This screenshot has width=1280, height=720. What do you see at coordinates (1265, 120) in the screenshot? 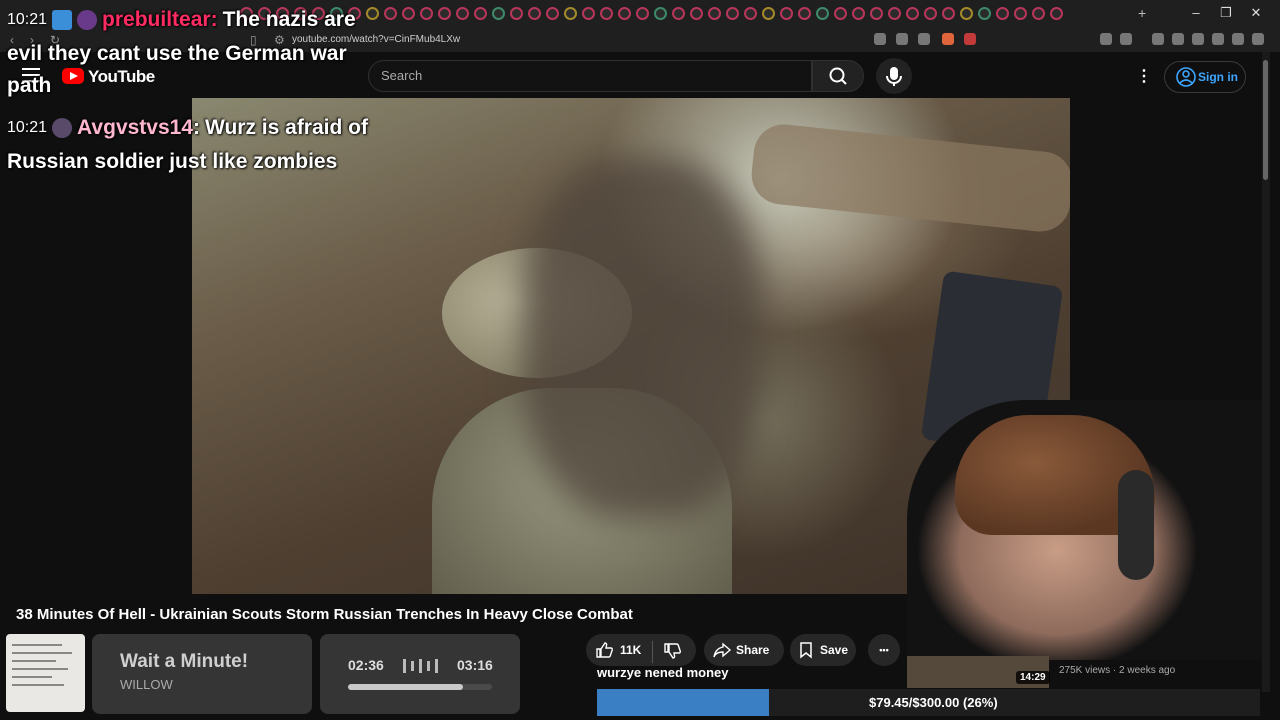
I see `scrollbar-thumb` at bounding box center [1265, 120].